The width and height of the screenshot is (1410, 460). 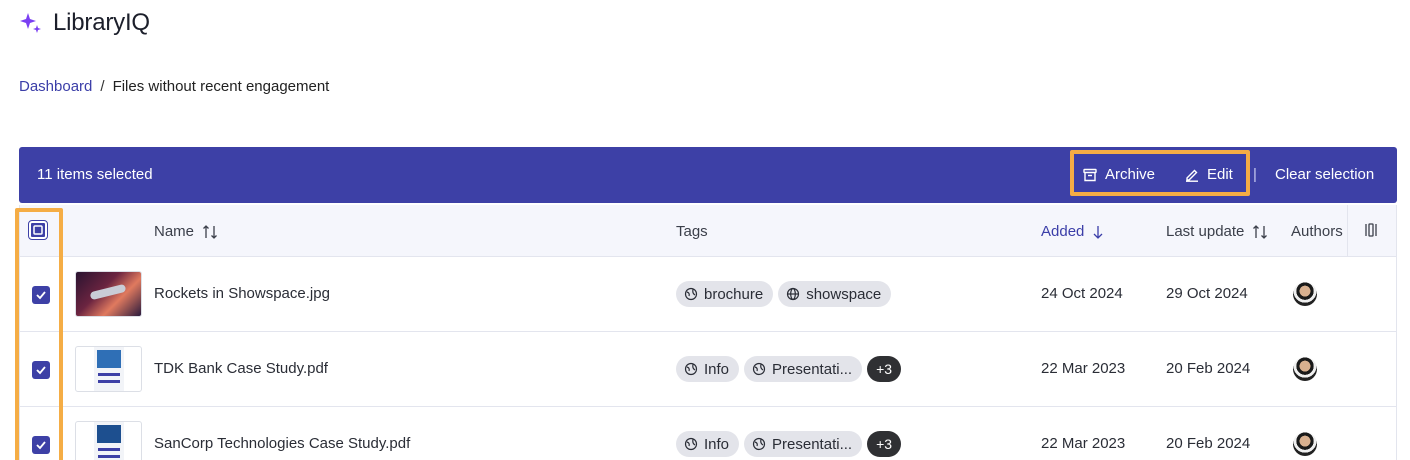 I want to click on last-update-date: 29 Oct 2024, so click(x=1207, y=293).